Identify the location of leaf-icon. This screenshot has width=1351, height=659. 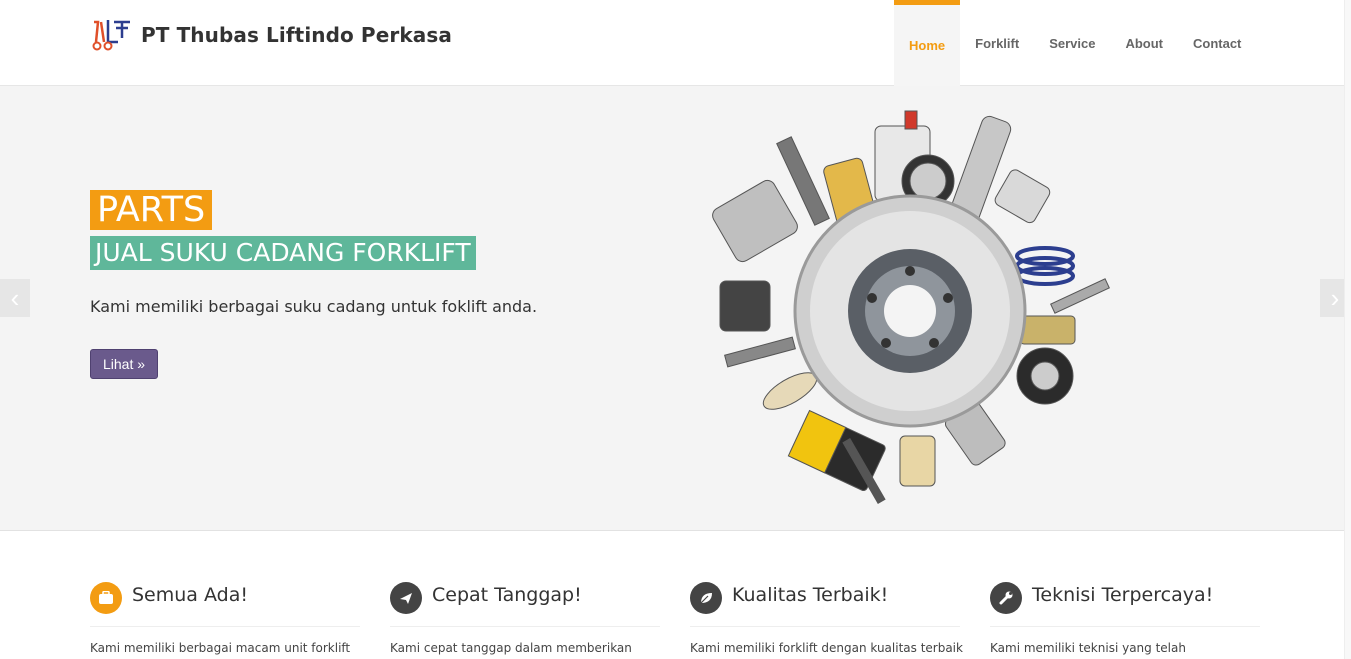
(706, 598).